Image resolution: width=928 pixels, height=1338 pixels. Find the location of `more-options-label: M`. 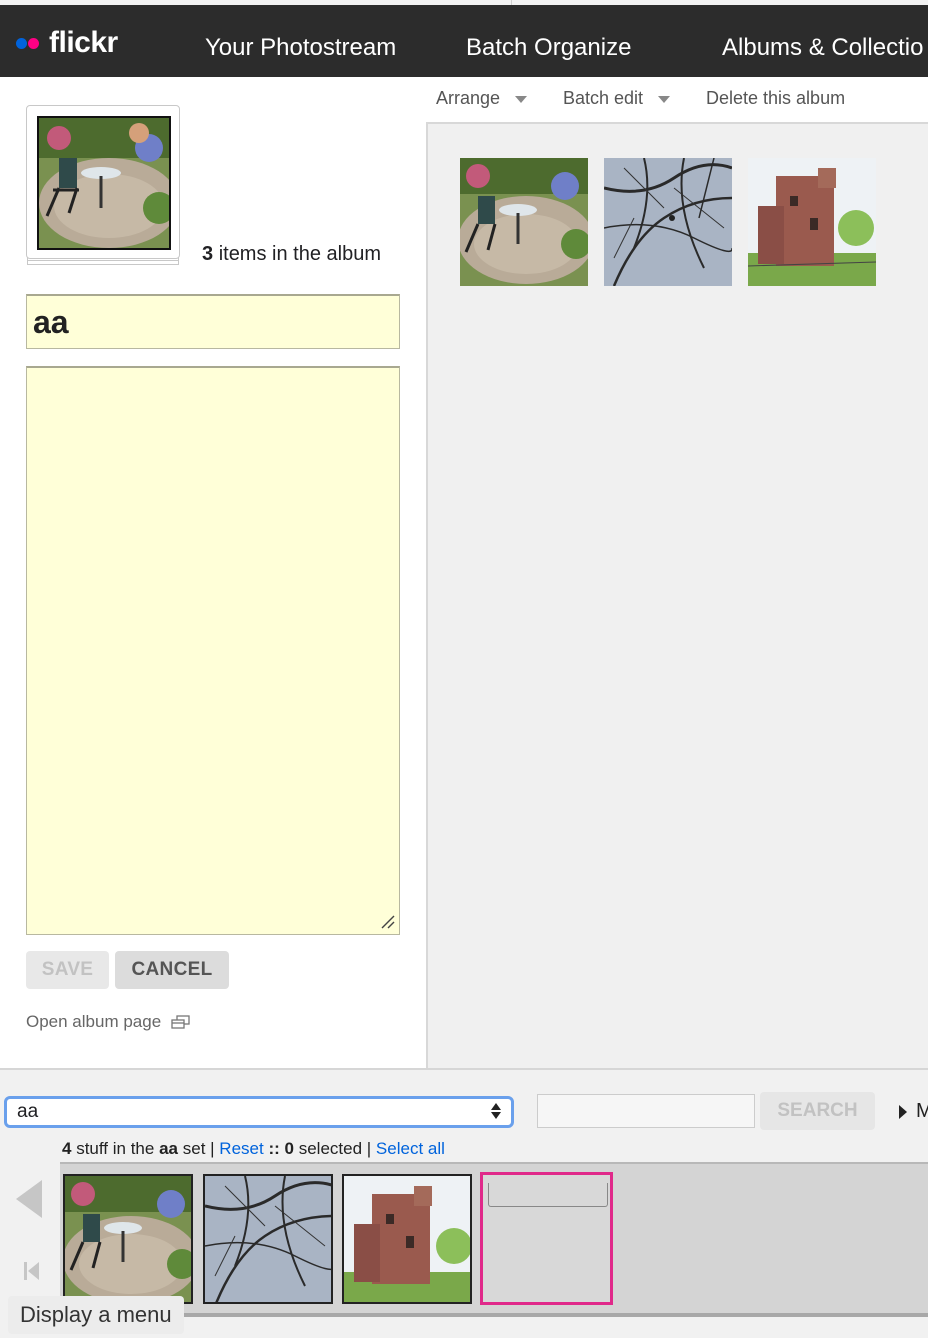

more-options-label: M is located at coordinates (922, 1111).